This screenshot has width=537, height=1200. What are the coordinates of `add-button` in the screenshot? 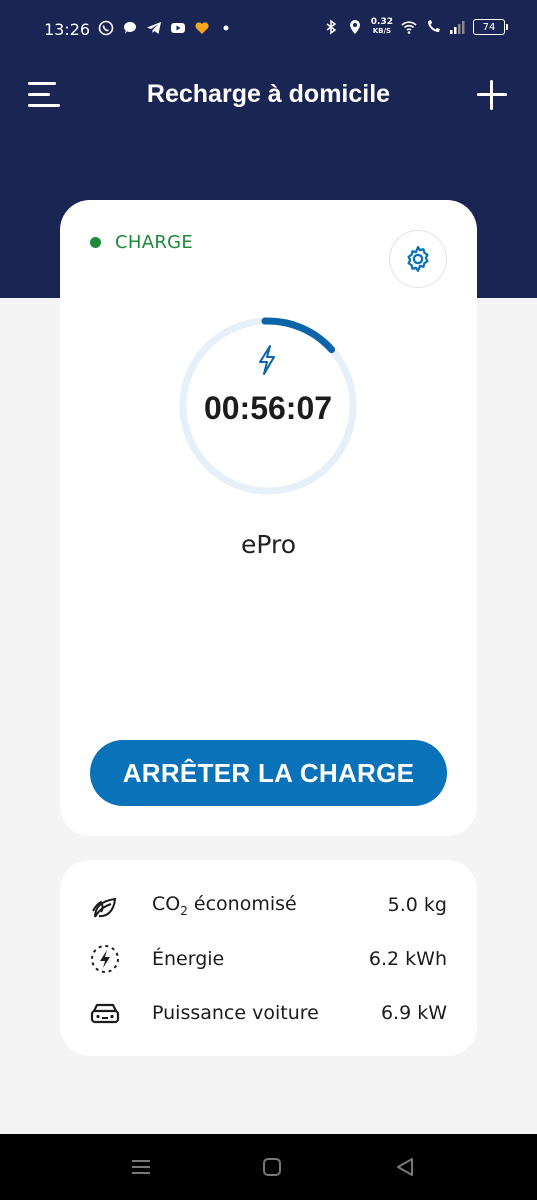 It's located at (492, 95).